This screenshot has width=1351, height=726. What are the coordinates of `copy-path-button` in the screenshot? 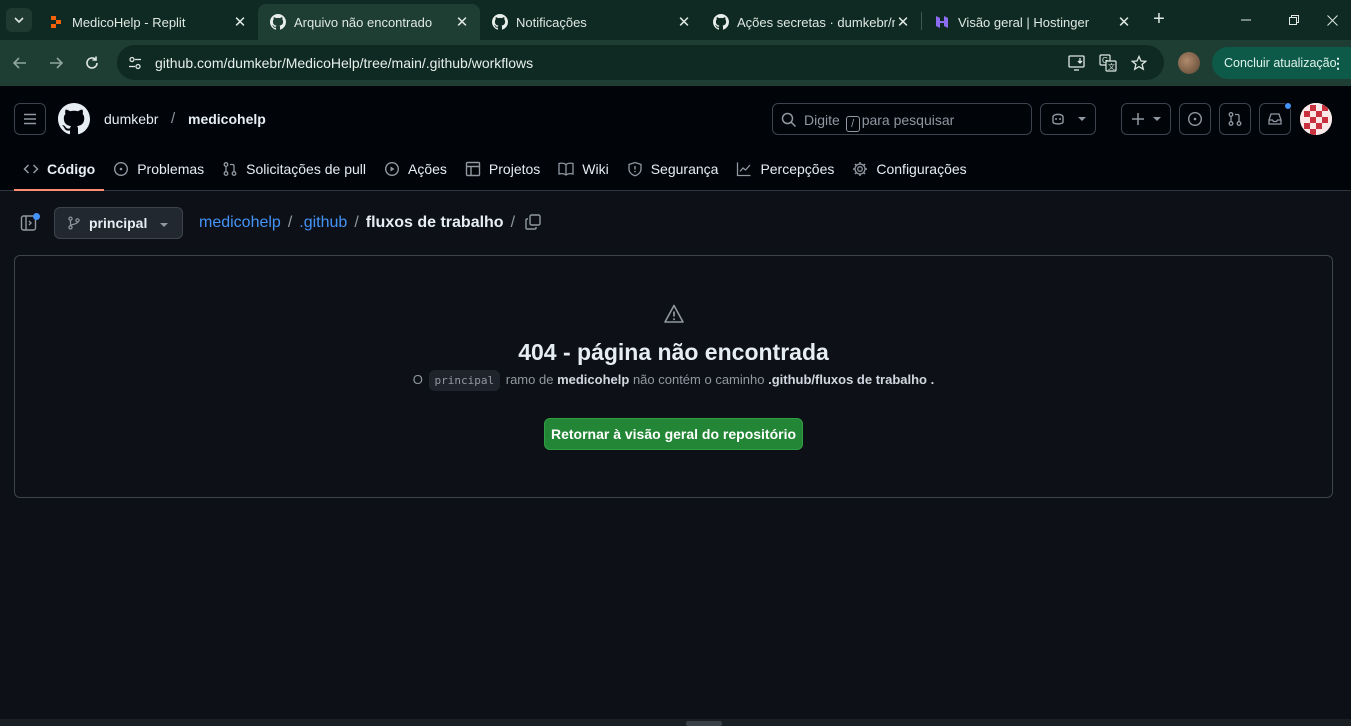 It's located at (534, 223).